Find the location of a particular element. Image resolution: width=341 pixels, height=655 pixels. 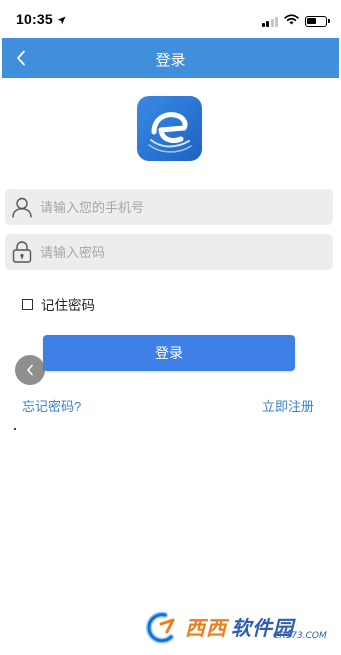

app-logo is located at coordinates (169, 128).